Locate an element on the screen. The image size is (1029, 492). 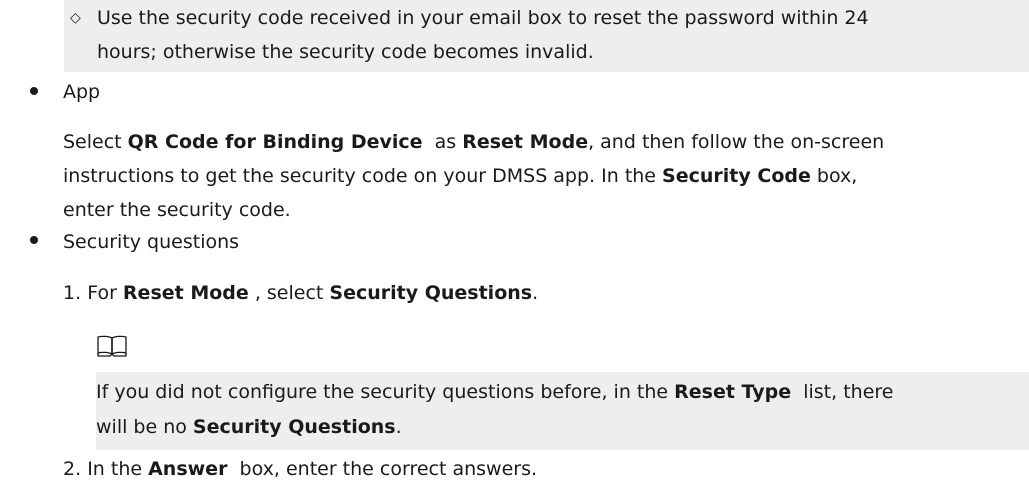
book-note-icon is located at coordinates (112, 346).